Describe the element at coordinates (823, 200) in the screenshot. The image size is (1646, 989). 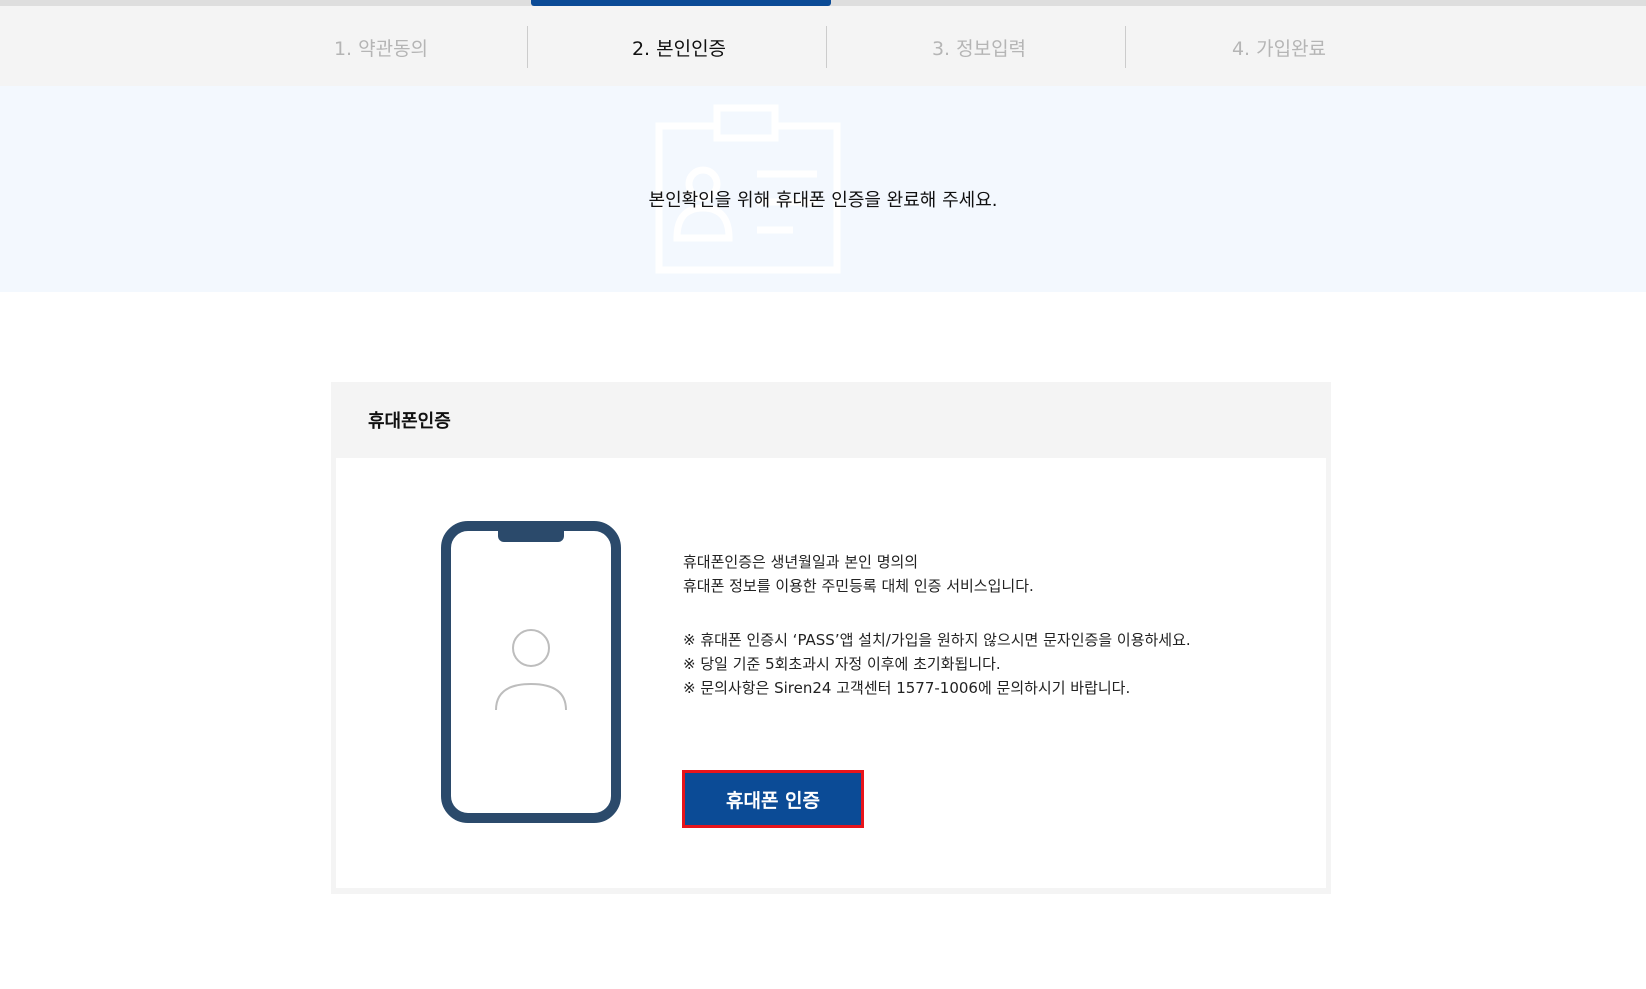
I see `banner-message: 본인확인을 위해 휴대폰 인증을 완료해 주세요.` at that location.